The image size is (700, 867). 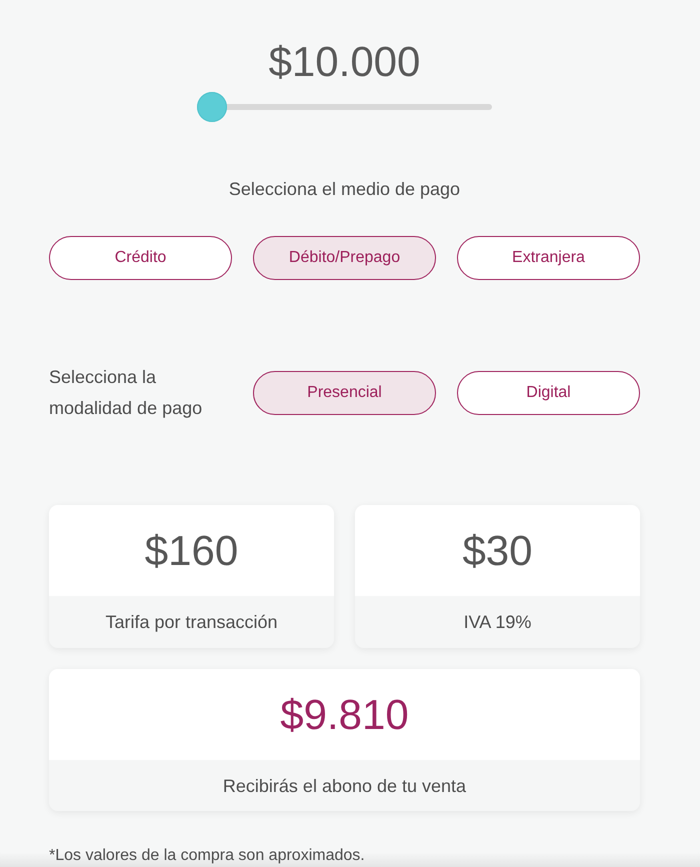 I want to click on summary-label: Tarifa por transacción, so click(x=191, y=622).